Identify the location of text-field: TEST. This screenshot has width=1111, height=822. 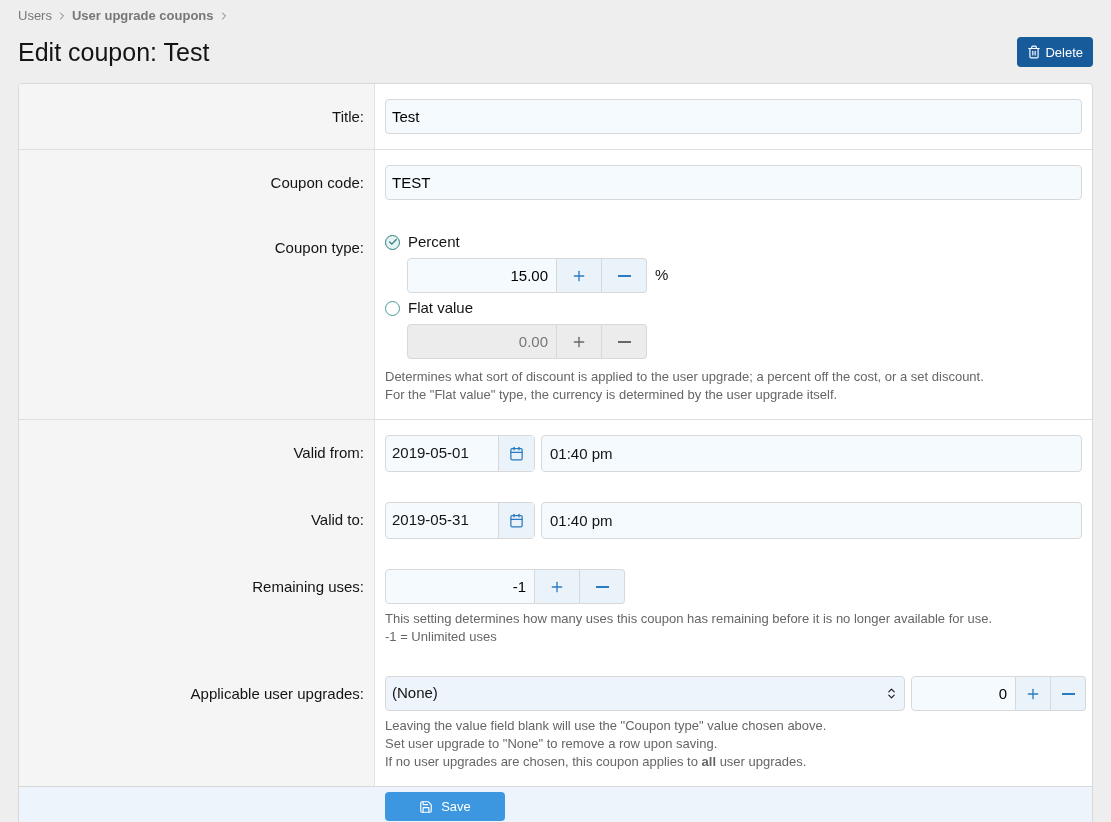
(733, 182).